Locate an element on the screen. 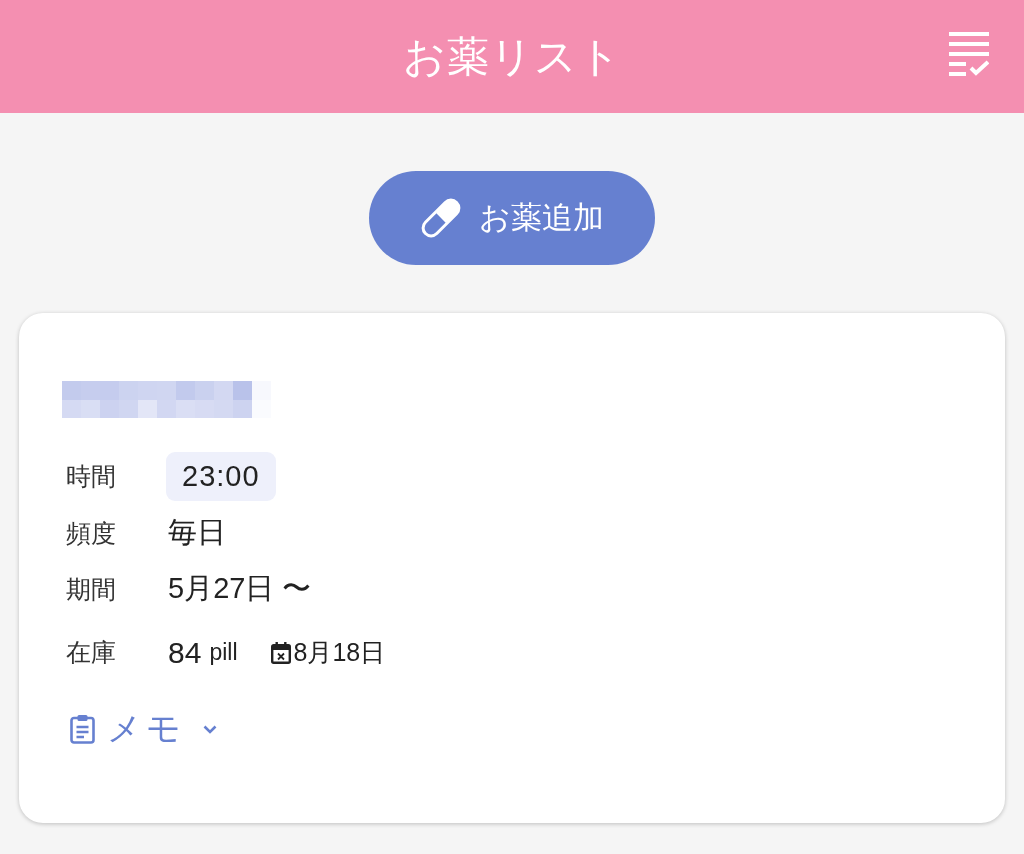 Image resolution: width=1024 pixels, height=854 pixels. end-date: 8月18日 is located at coordinates (339, 652).